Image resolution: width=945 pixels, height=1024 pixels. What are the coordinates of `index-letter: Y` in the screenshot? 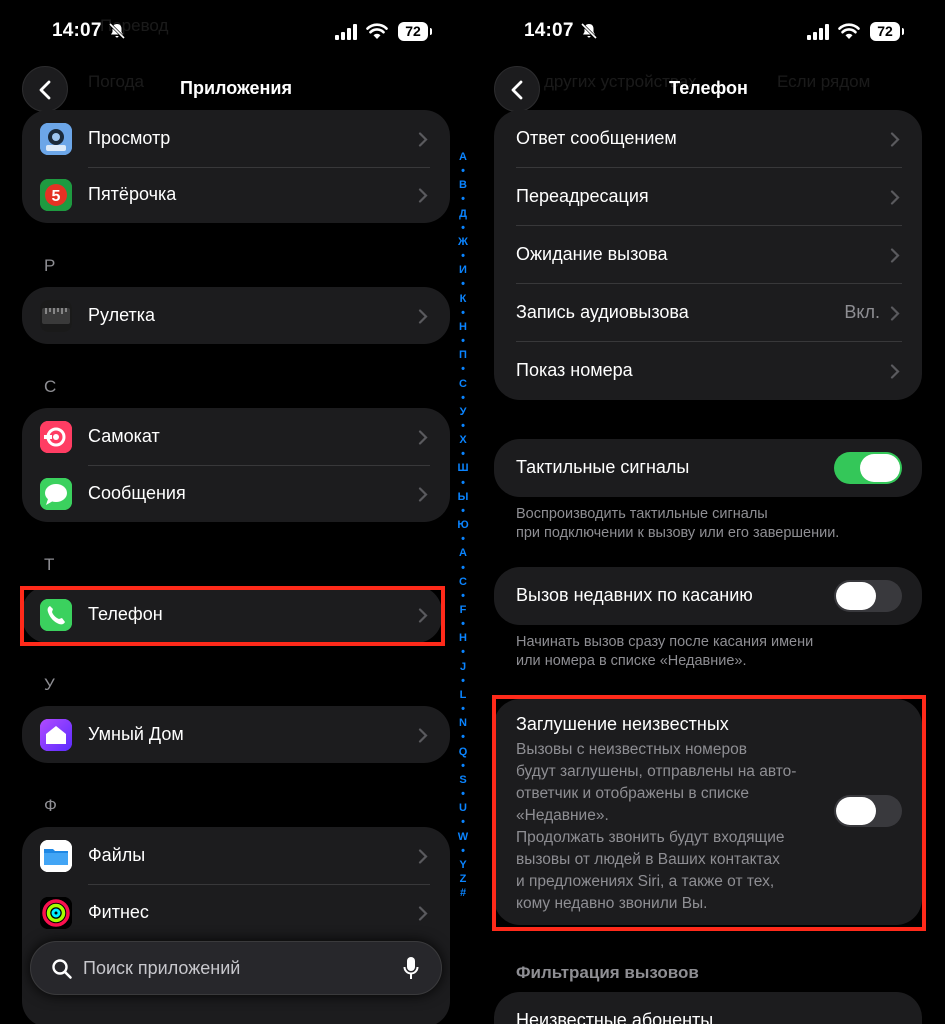 It's located at (462, 865).